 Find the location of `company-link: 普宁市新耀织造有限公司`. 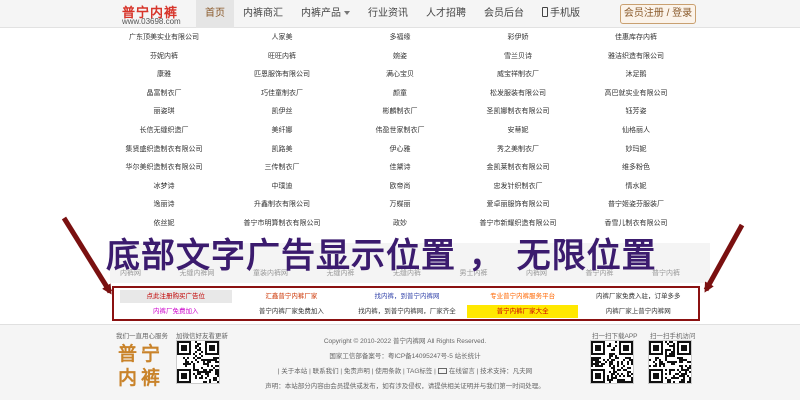

company-link: 普宁市新耀织造有限公司 is located at coordinates (518, 224).